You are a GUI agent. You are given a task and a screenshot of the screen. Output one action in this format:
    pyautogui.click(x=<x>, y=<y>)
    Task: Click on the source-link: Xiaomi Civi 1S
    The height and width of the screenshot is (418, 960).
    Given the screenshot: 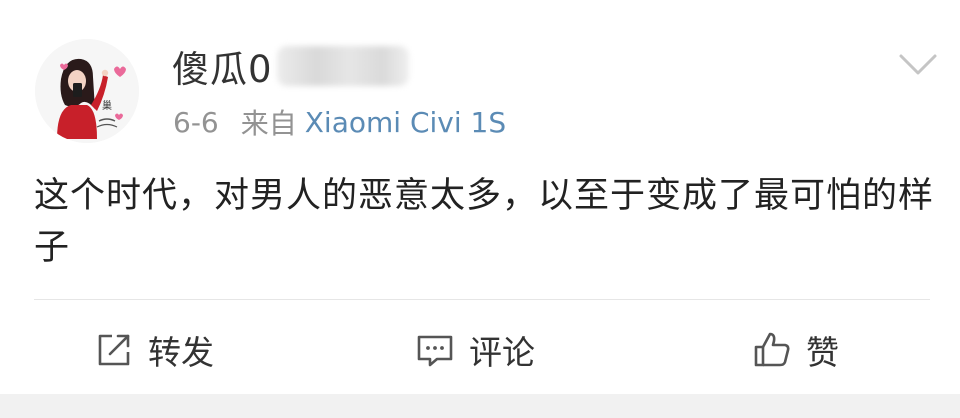 What is the action you would take?
    pyautogui.click(x=405, y=122)
    